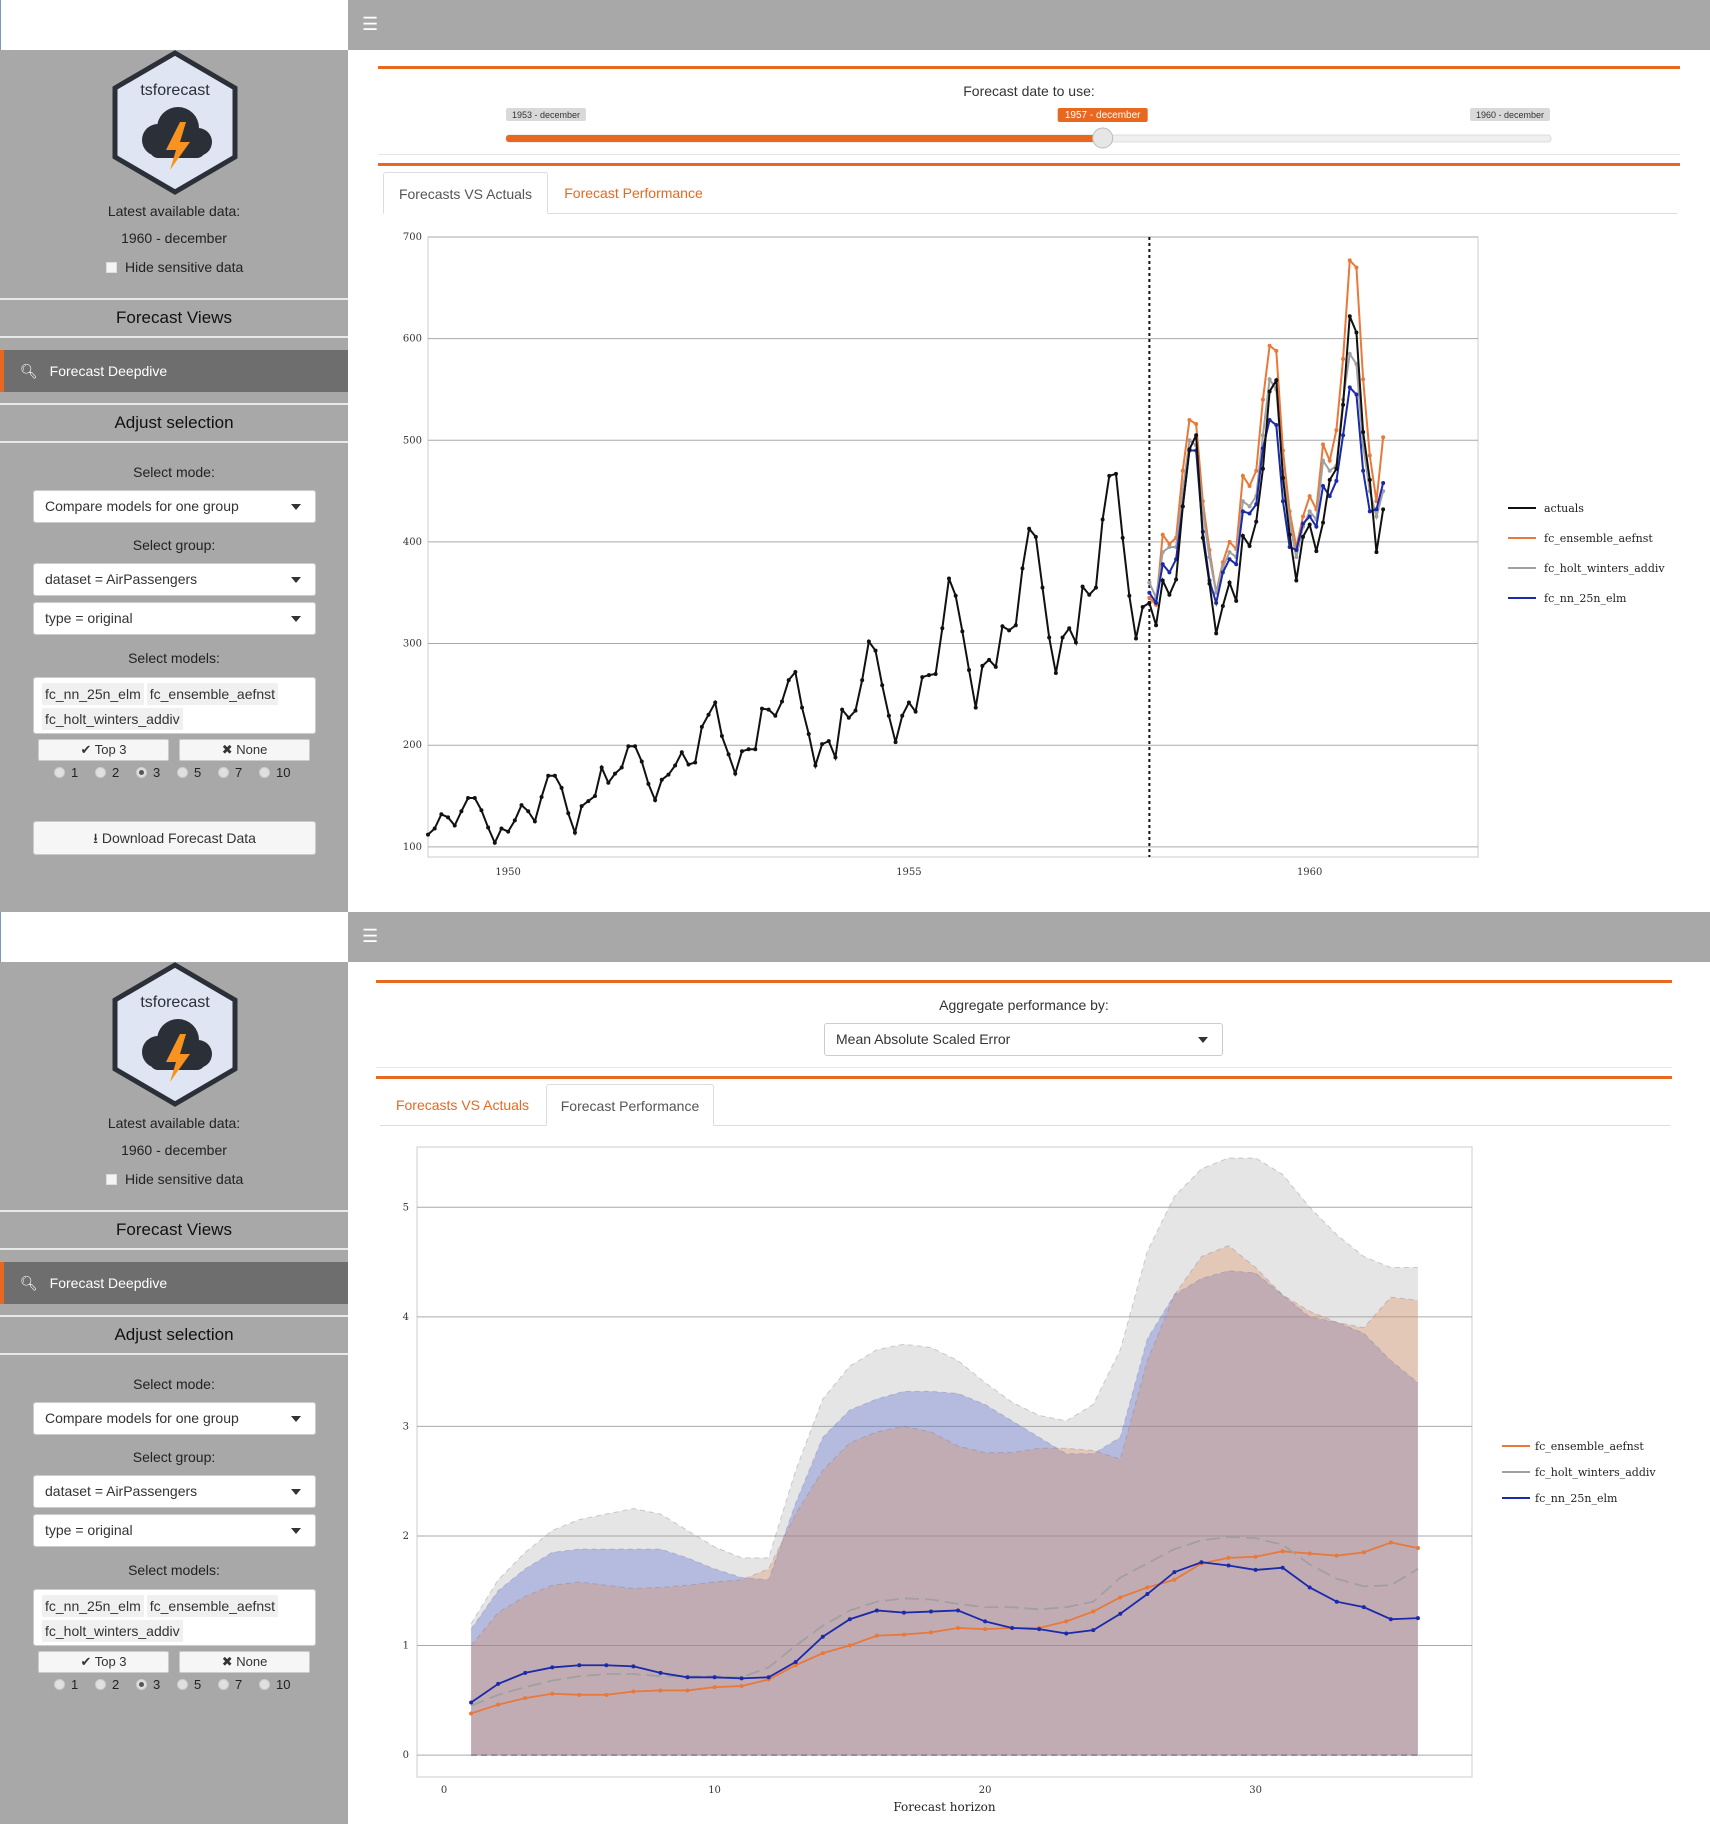 The height and width of the screenshot is (1824, 1710). Describe the element at coordinates (252, 1661) in the screenshot. I see `none-label: None` at that location.